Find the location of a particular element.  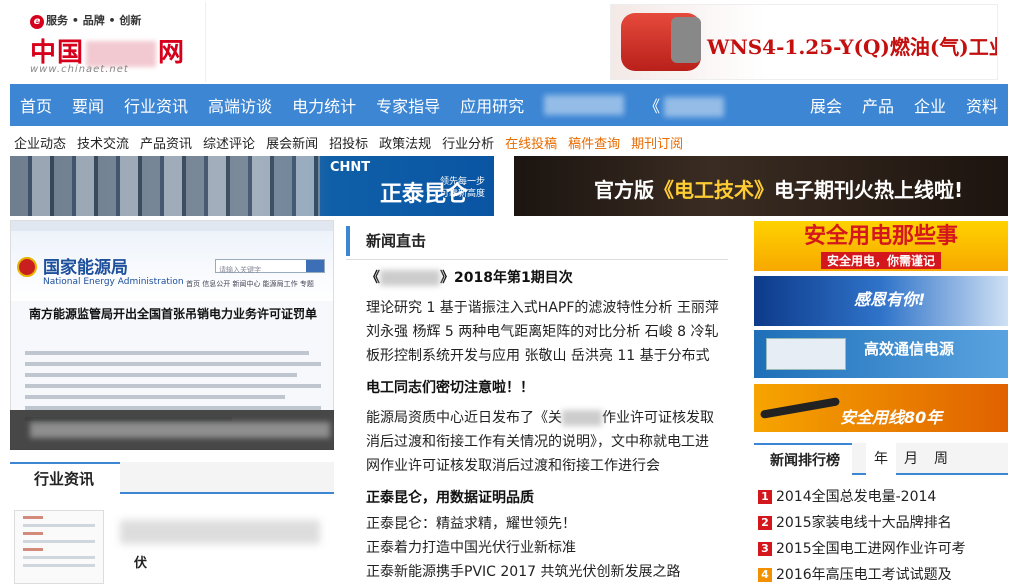

cable-image is located at coordinates (800, 408).